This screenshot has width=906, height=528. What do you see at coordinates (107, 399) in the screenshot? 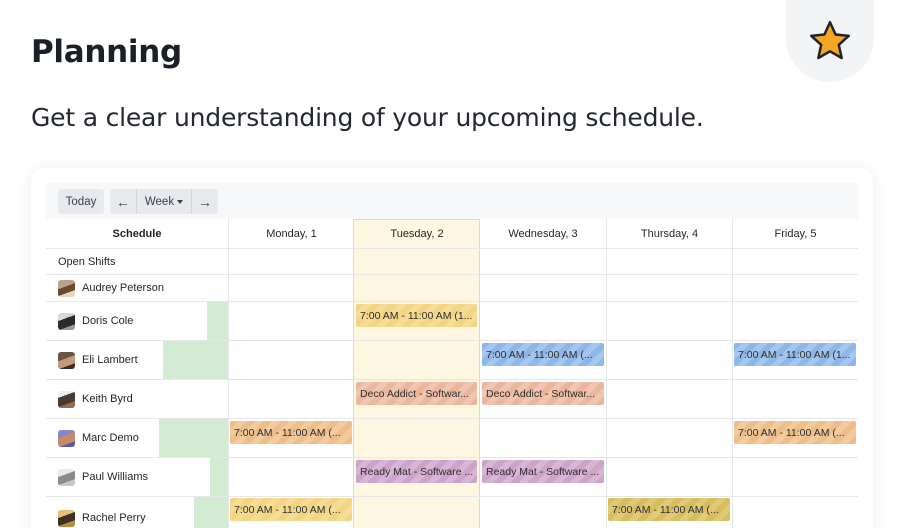
I see `resource-name: Keith Byrd` at bounding box center [107, 399].